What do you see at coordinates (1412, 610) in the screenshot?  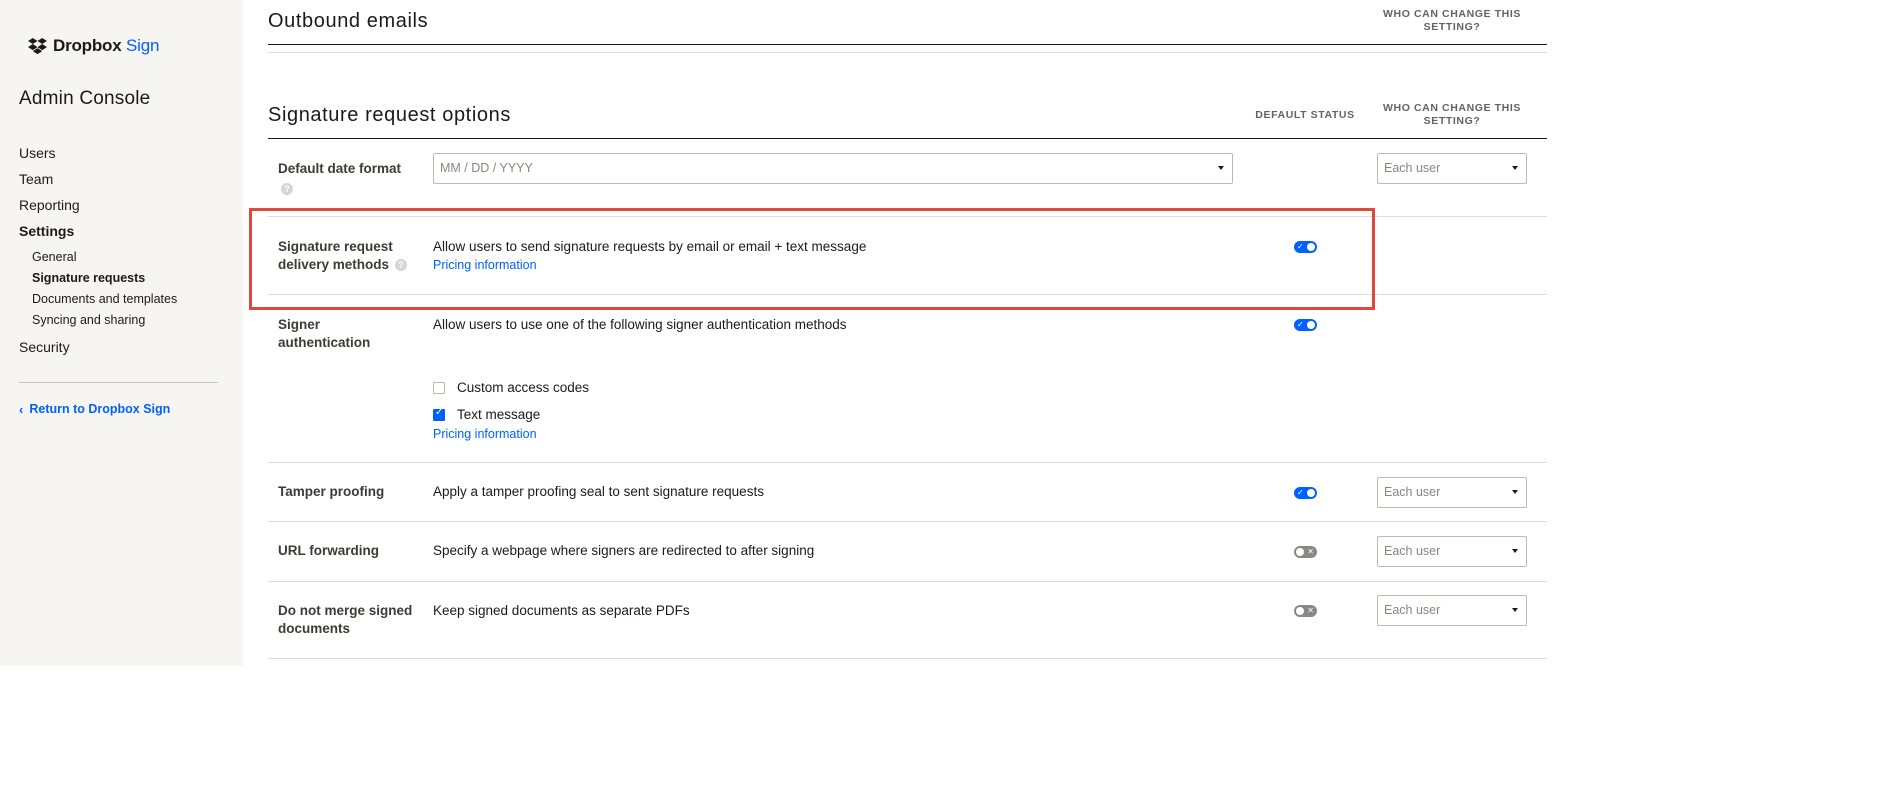 I see `no-merge-who-value: Each user` at bounding box center [1412, 610].